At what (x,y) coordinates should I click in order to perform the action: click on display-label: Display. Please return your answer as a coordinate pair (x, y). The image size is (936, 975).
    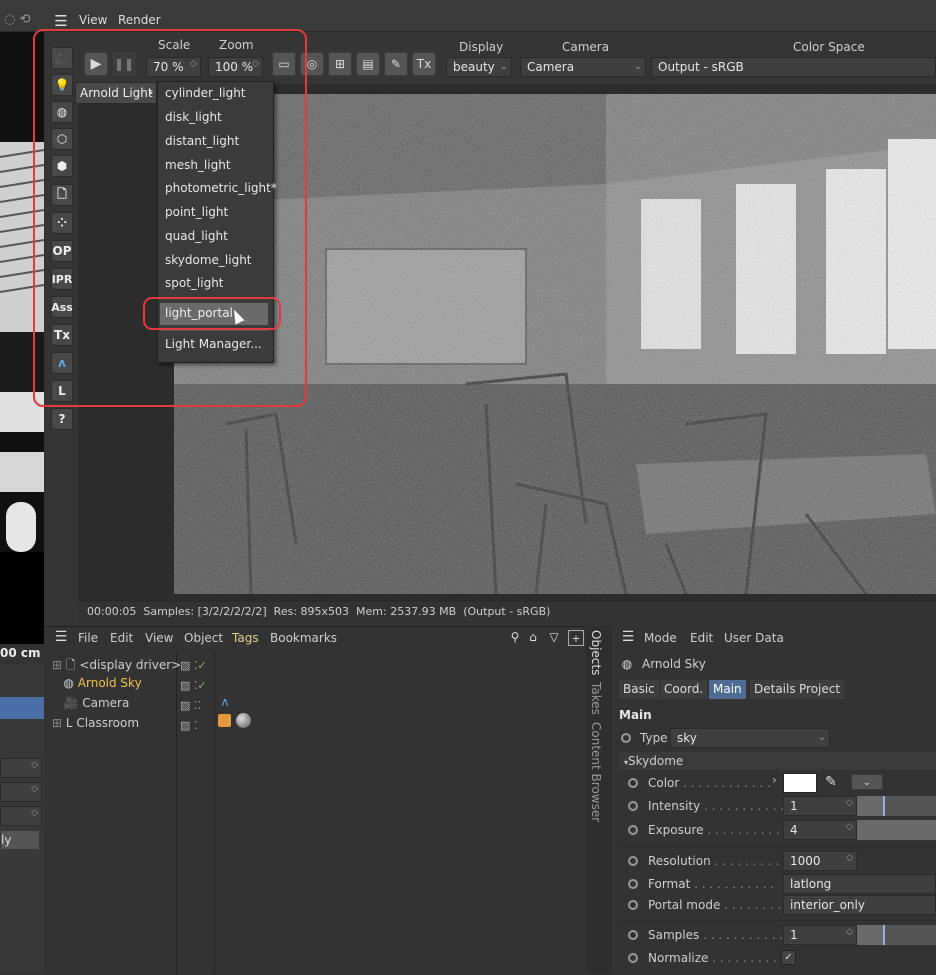
    Looking at the image, I should click on (481, 47).